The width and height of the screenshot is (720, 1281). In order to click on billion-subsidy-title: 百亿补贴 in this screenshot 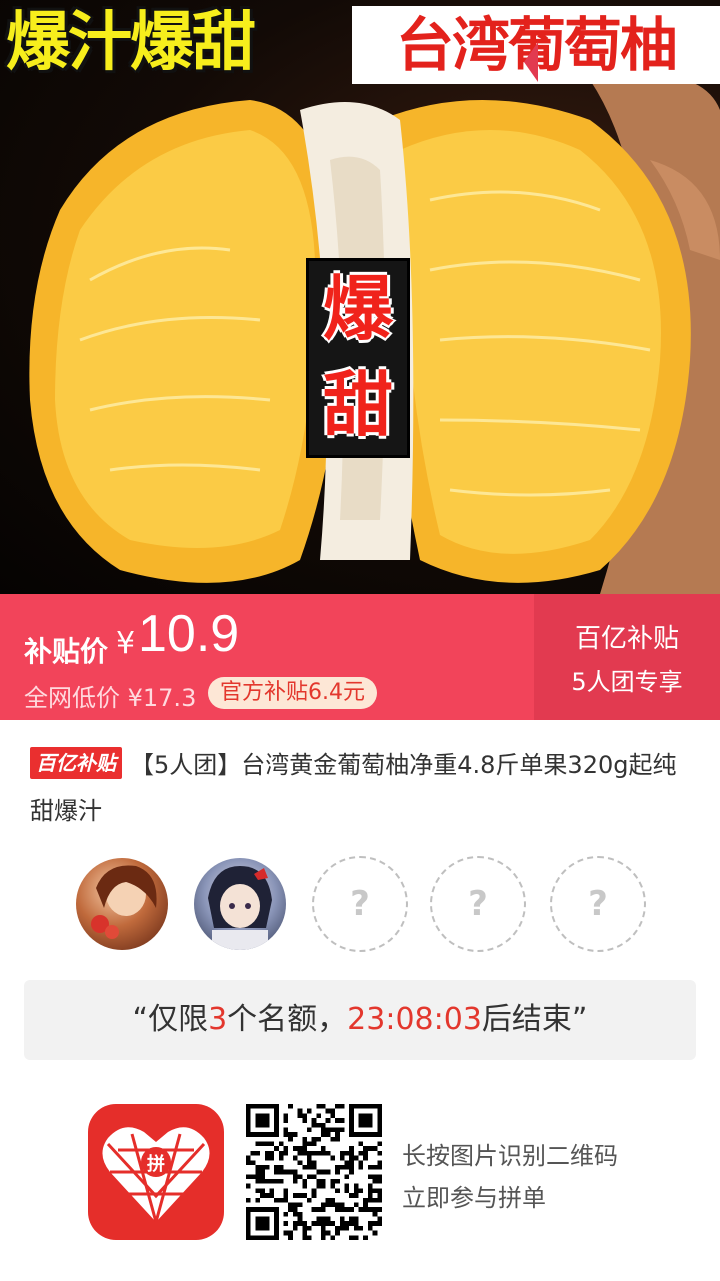, I will do `click(626, 639)`.